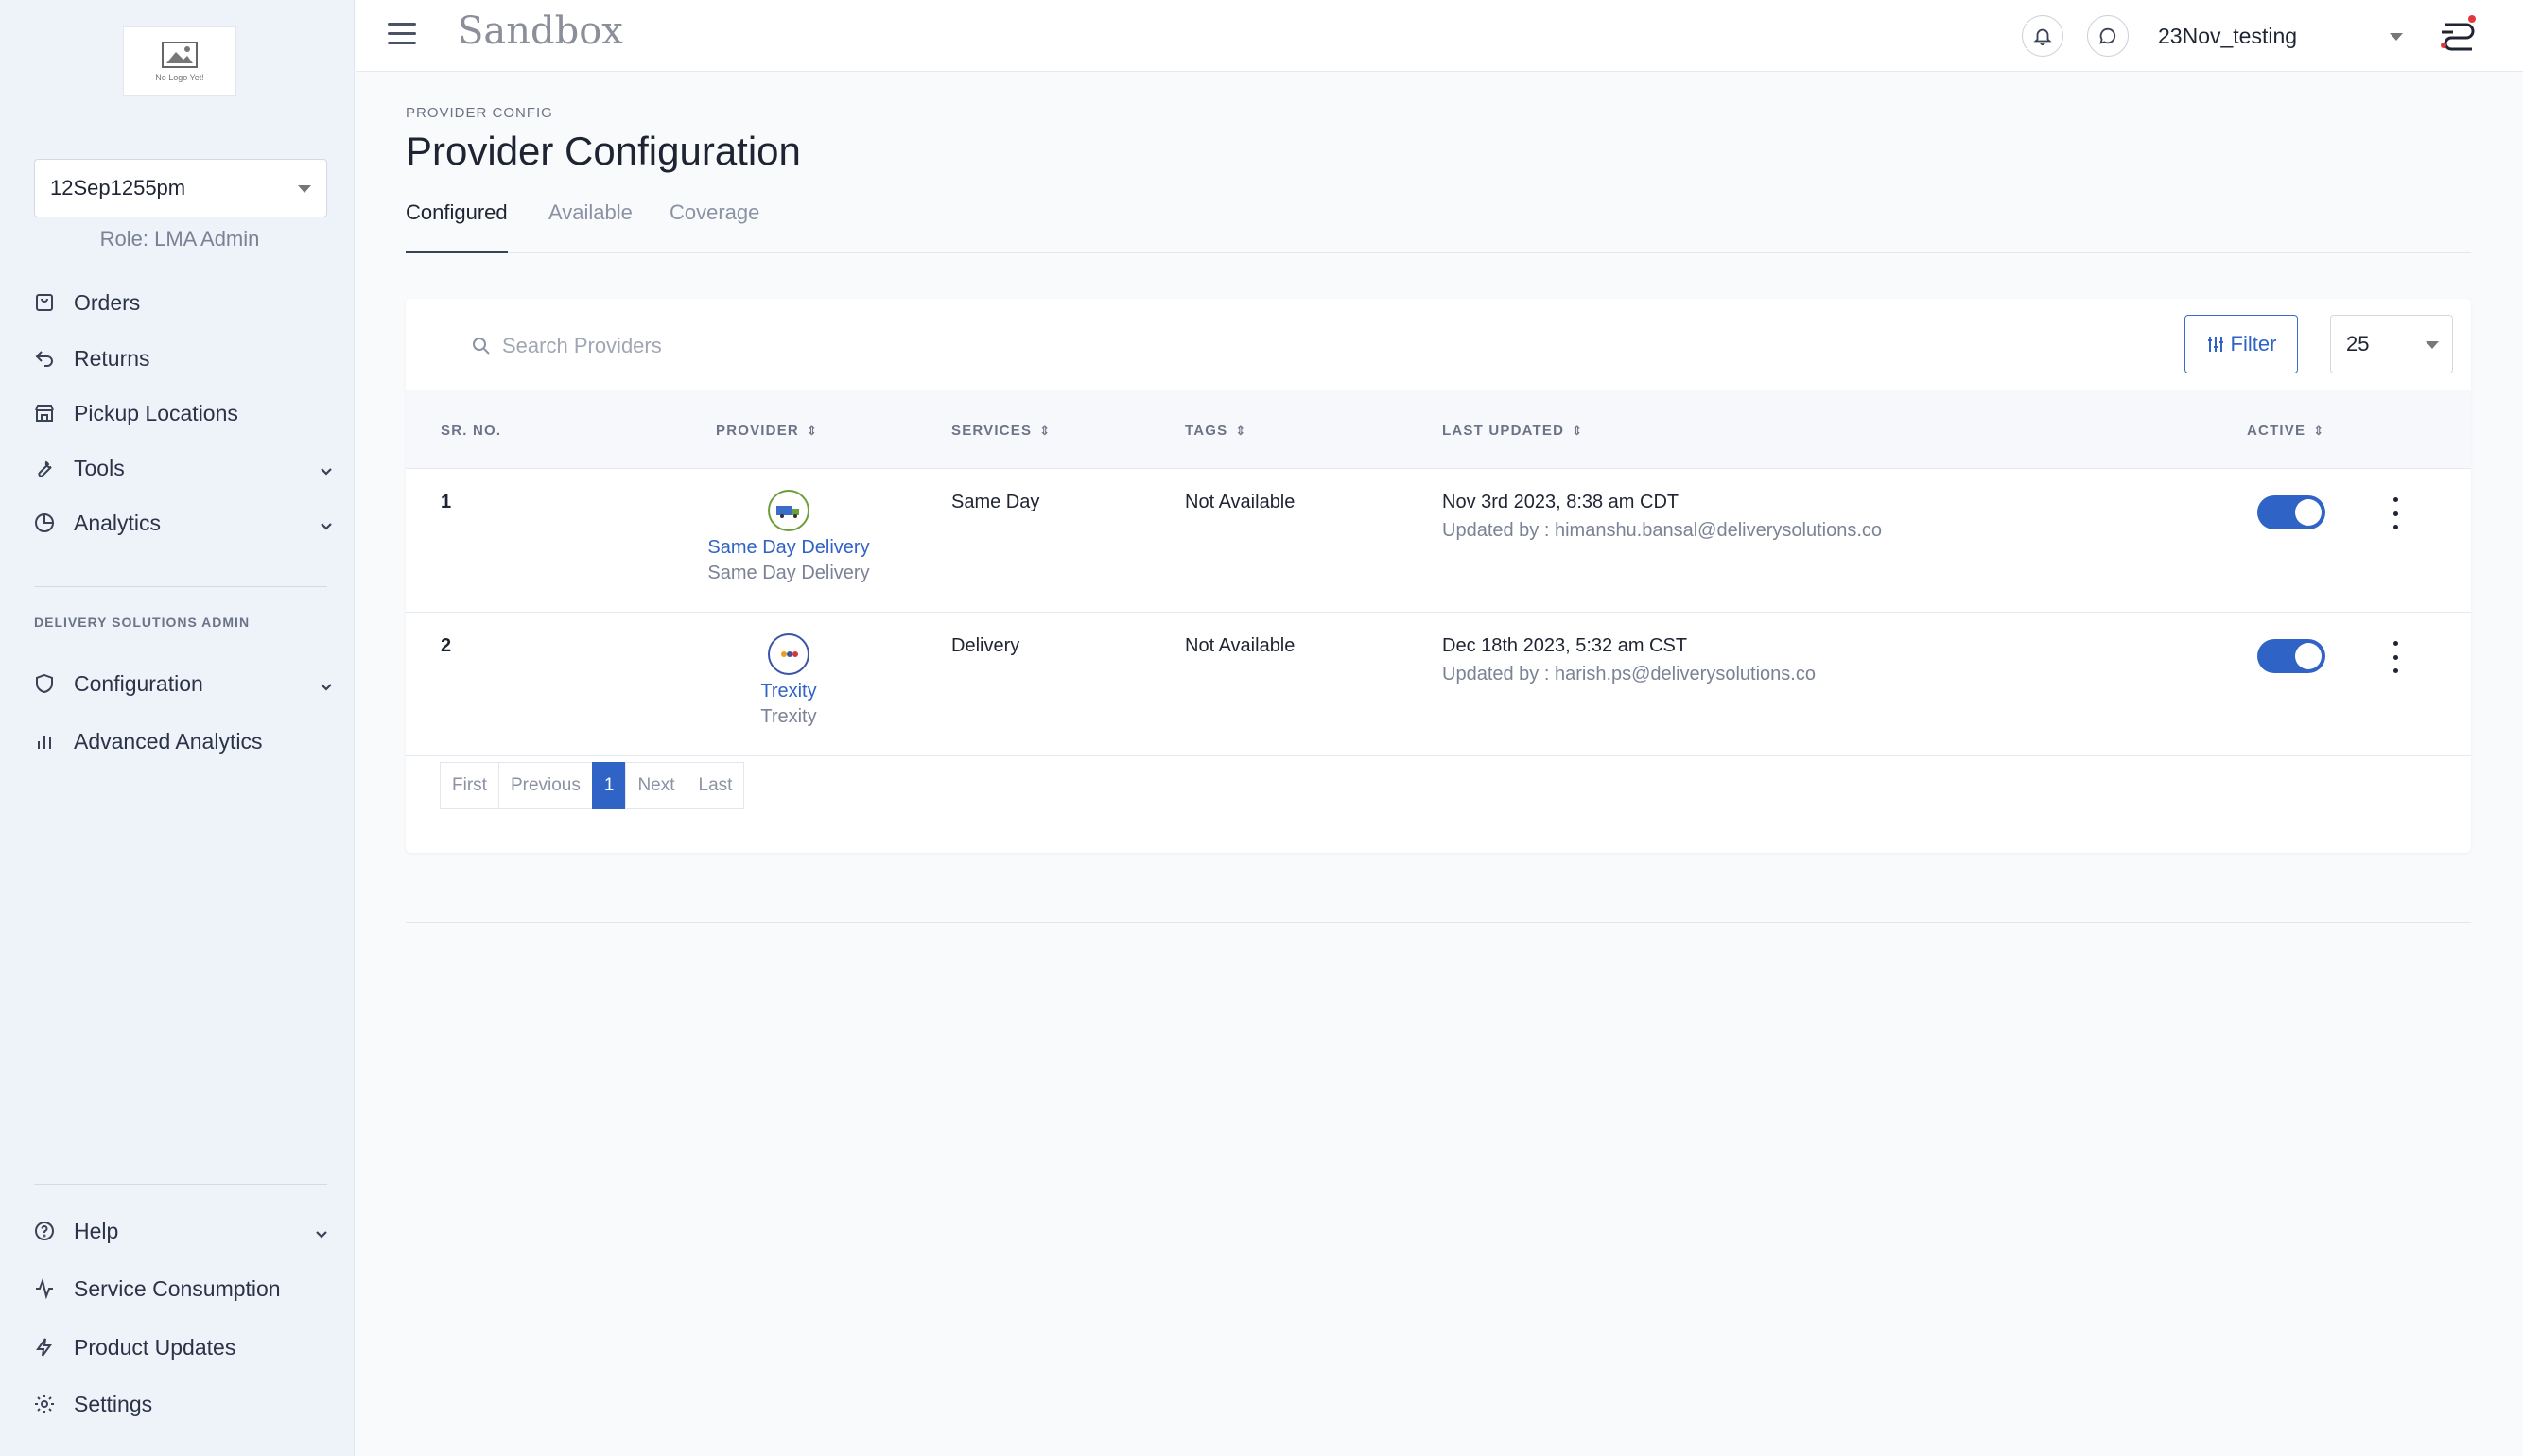  Describe the element at coordinates (788, 573) in the screenshot. I see `provider-subtitle: Same Day Delivery` at that location.